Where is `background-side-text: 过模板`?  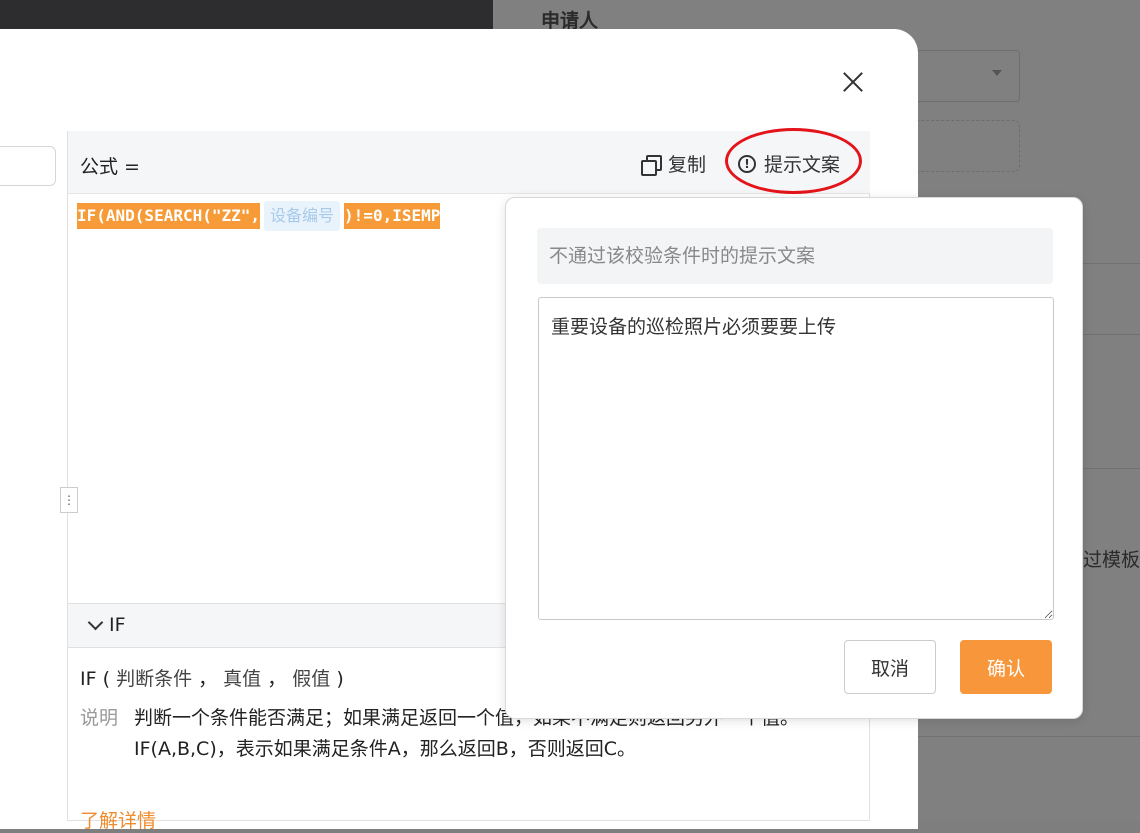 background-side-text: 过模板 is located at coordinates (1111, 560).